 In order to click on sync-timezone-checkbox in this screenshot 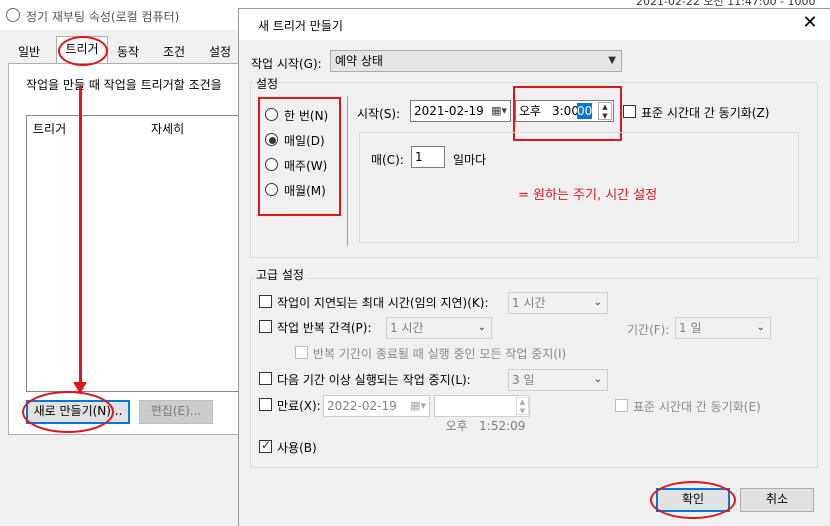, I will do `click(629, 111)`.